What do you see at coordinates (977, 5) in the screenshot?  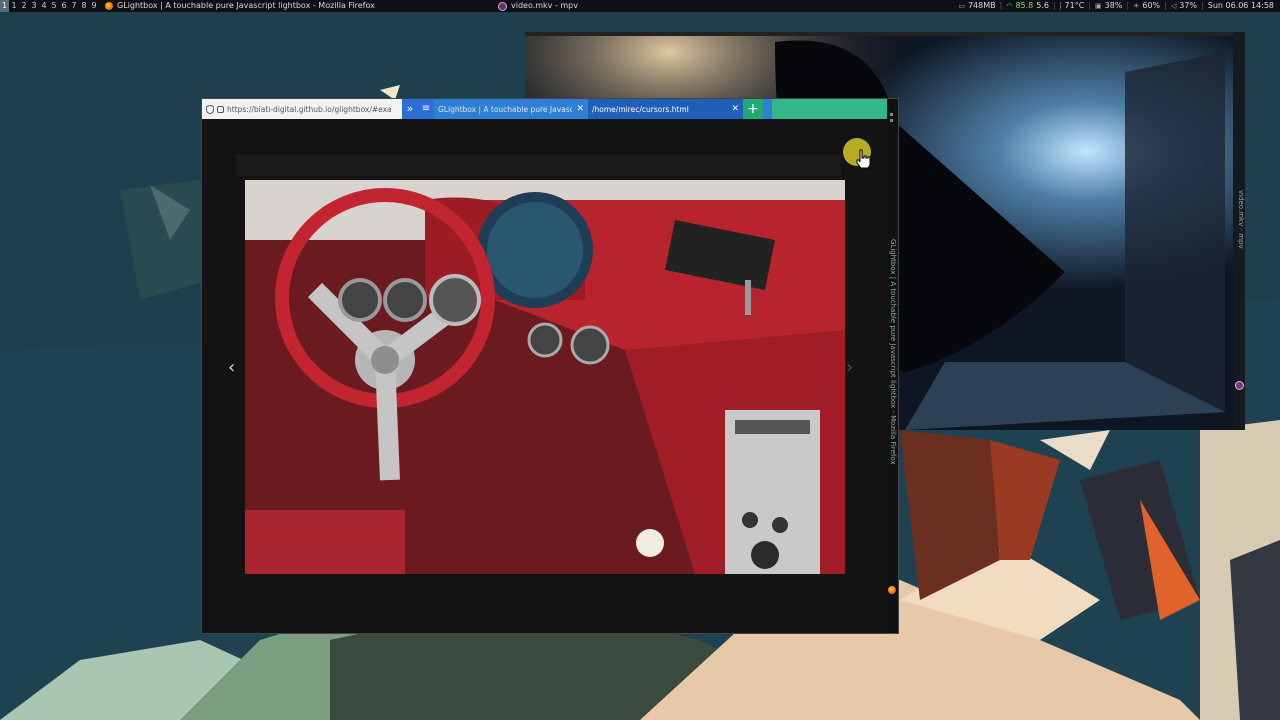 I see `memory-status: ▭ 748MB` at bounding box center [977, 5].